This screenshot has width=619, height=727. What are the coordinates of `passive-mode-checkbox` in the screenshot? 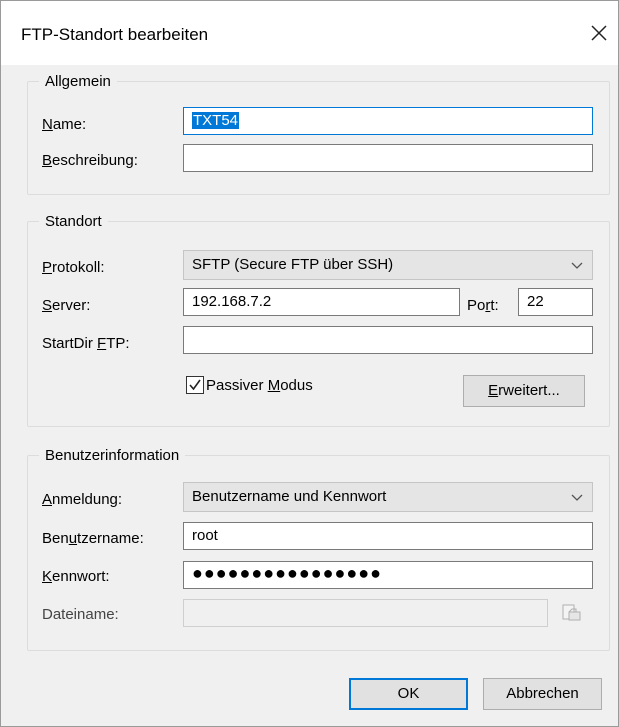 It's located at (195, 385).